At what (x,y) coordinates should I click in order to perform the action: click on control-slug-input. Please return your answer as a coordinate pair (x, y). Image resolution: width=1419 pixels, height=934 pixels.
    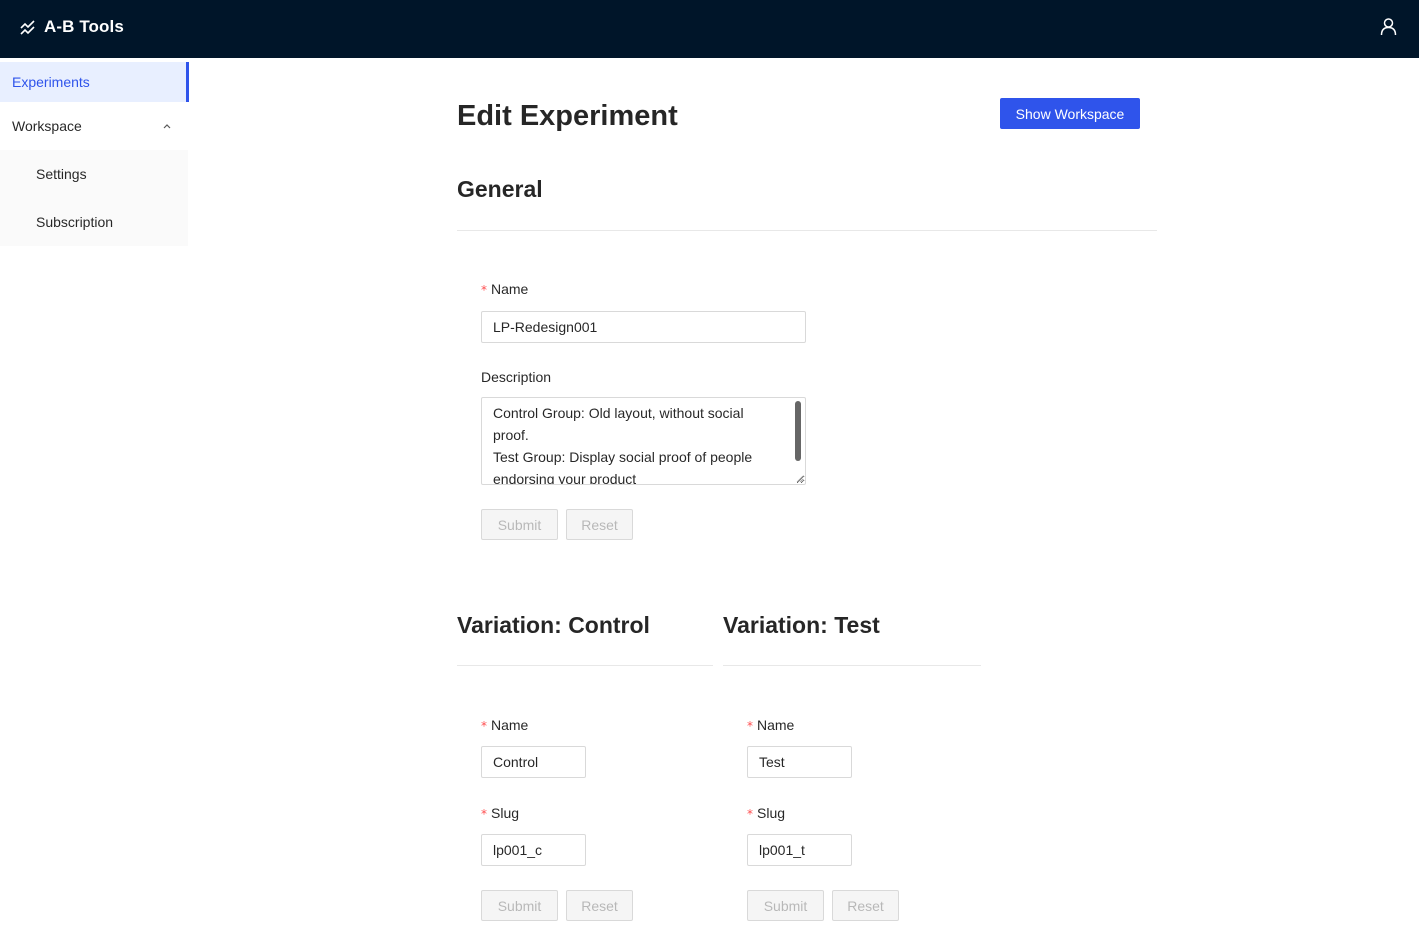
    Looking at the image, I should click on (533, 850).